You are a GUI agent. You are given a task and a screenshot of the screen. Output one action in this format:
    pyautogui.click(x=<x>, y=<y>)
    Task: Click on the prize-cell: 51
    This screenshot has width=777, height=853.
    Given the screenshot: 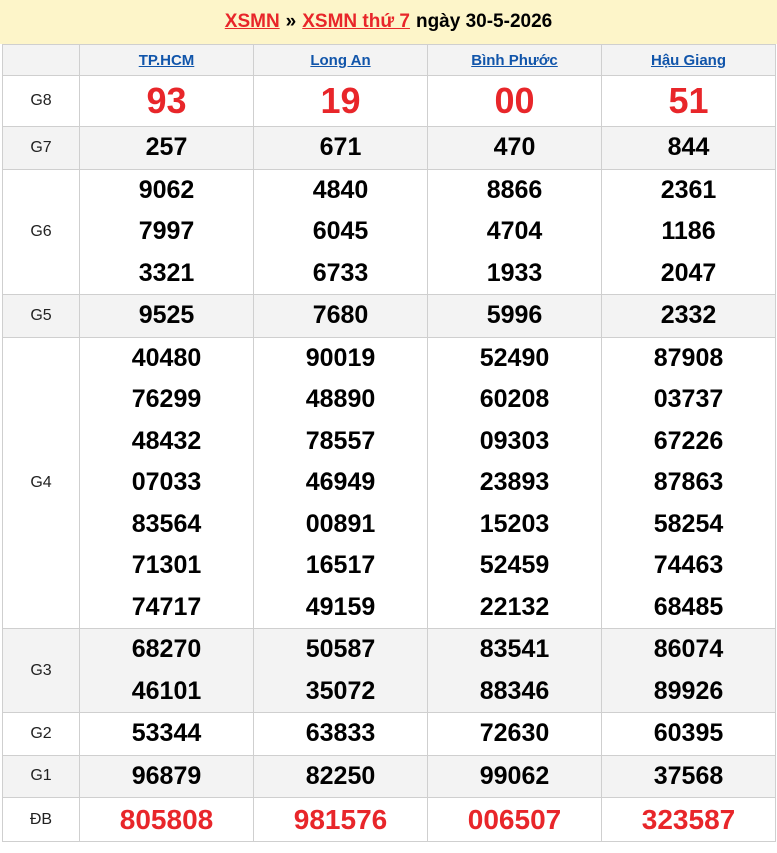 What is the action you would take?
    pyautogui.click(x=688, y=101)
    